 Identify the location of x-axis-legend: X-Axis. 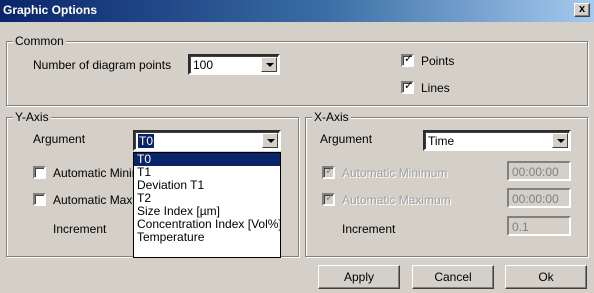
(331, 117).